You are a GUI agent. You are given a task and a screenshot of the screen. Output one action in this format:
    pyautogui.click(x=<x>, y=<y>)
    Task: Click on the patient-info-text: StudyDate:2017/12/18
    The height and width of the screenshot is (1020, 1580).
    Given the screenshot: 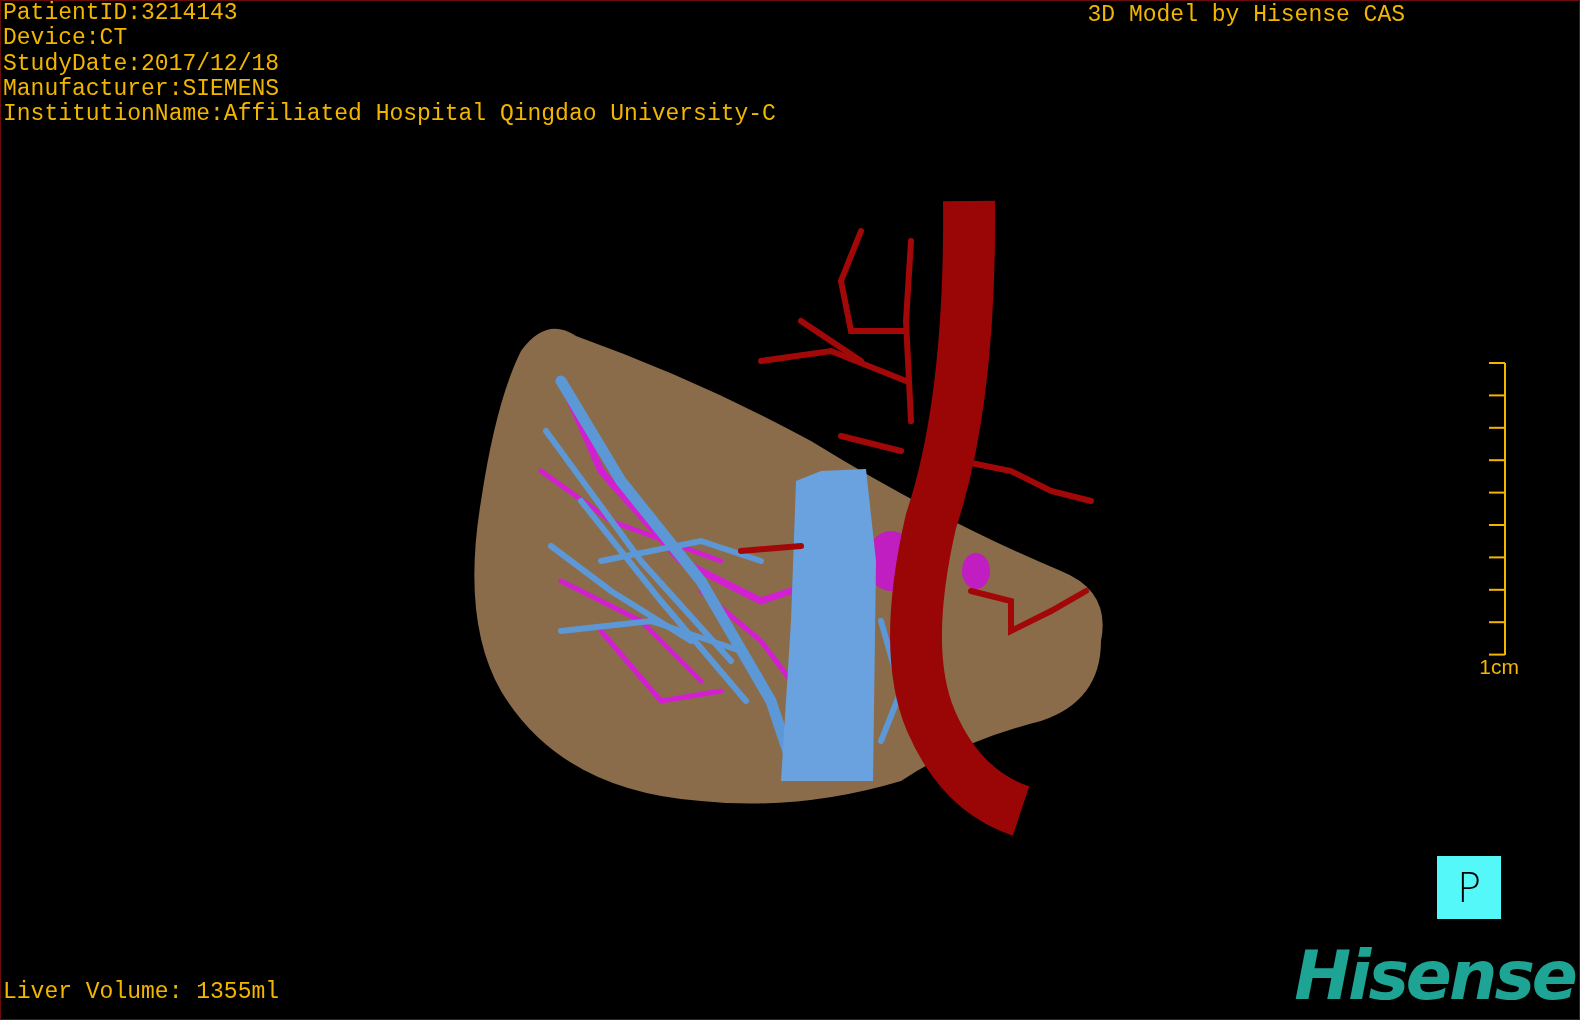 What is the action you would take?
    pyautogui.click(x=142, y=64)
    